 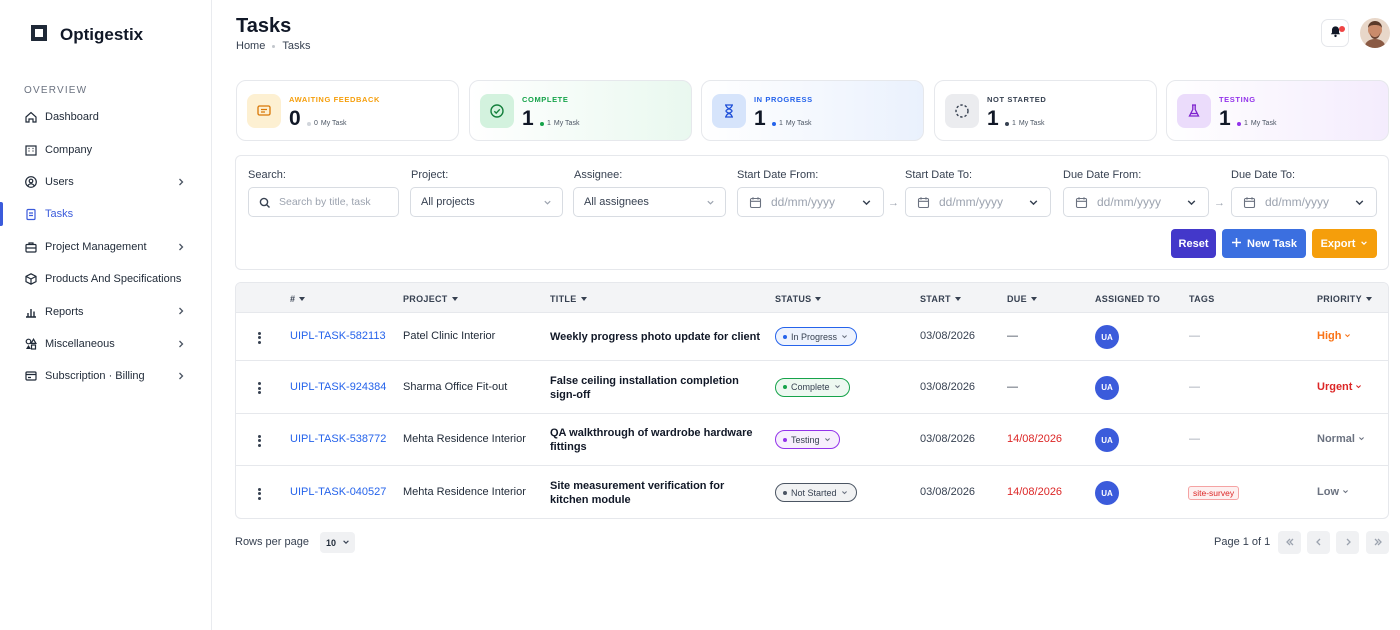 What do you see at coordinates (812, 110) in the screenshot?
I see `stat-card-in-progress: IN PROGRESS 1 1 My Task` at bounding box center [812, 110].